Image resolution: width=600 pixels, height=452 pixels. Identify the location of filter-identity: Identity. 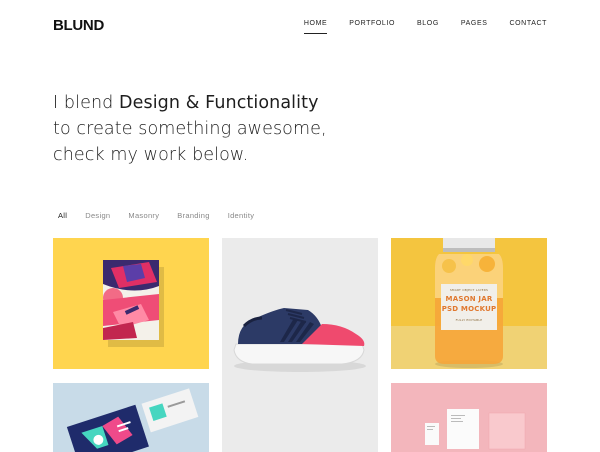
(241, 215).